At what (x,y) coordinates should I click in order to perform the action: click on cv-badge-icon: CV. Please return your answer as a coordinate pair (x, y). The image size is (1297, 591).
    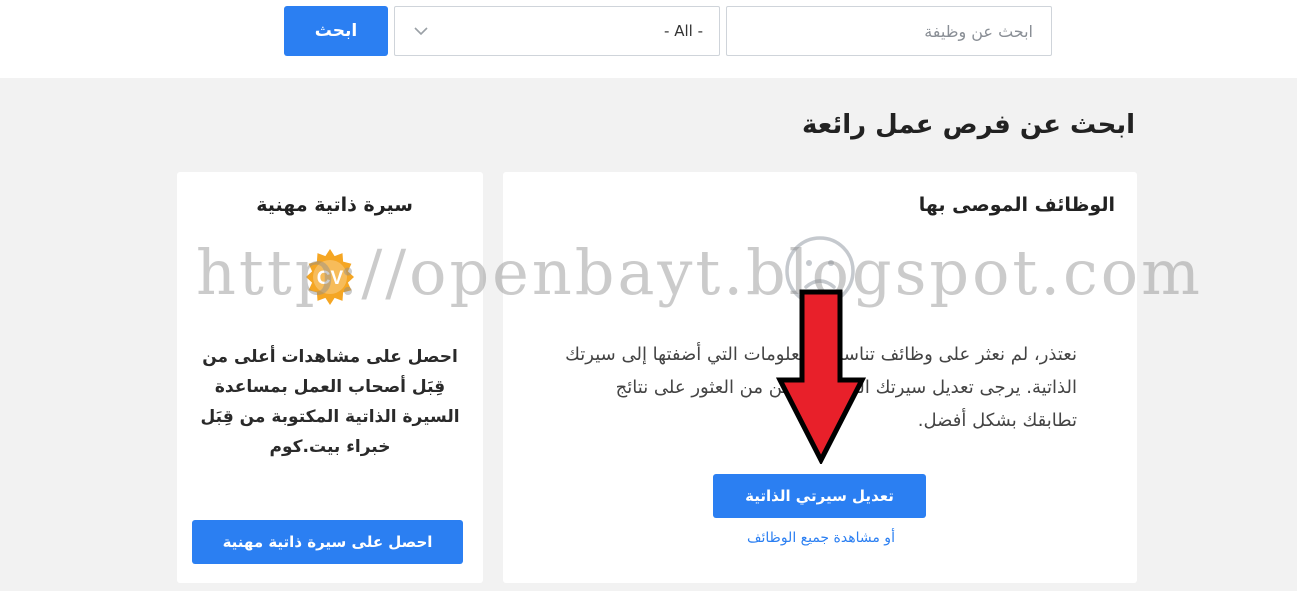
    Looking at the image, I should click on (330, 277).